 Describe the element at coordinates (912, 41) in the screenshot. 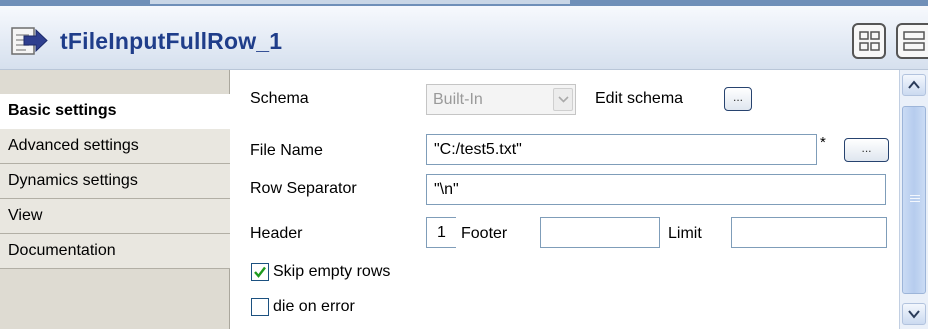

I see `list-view-button` at that location.